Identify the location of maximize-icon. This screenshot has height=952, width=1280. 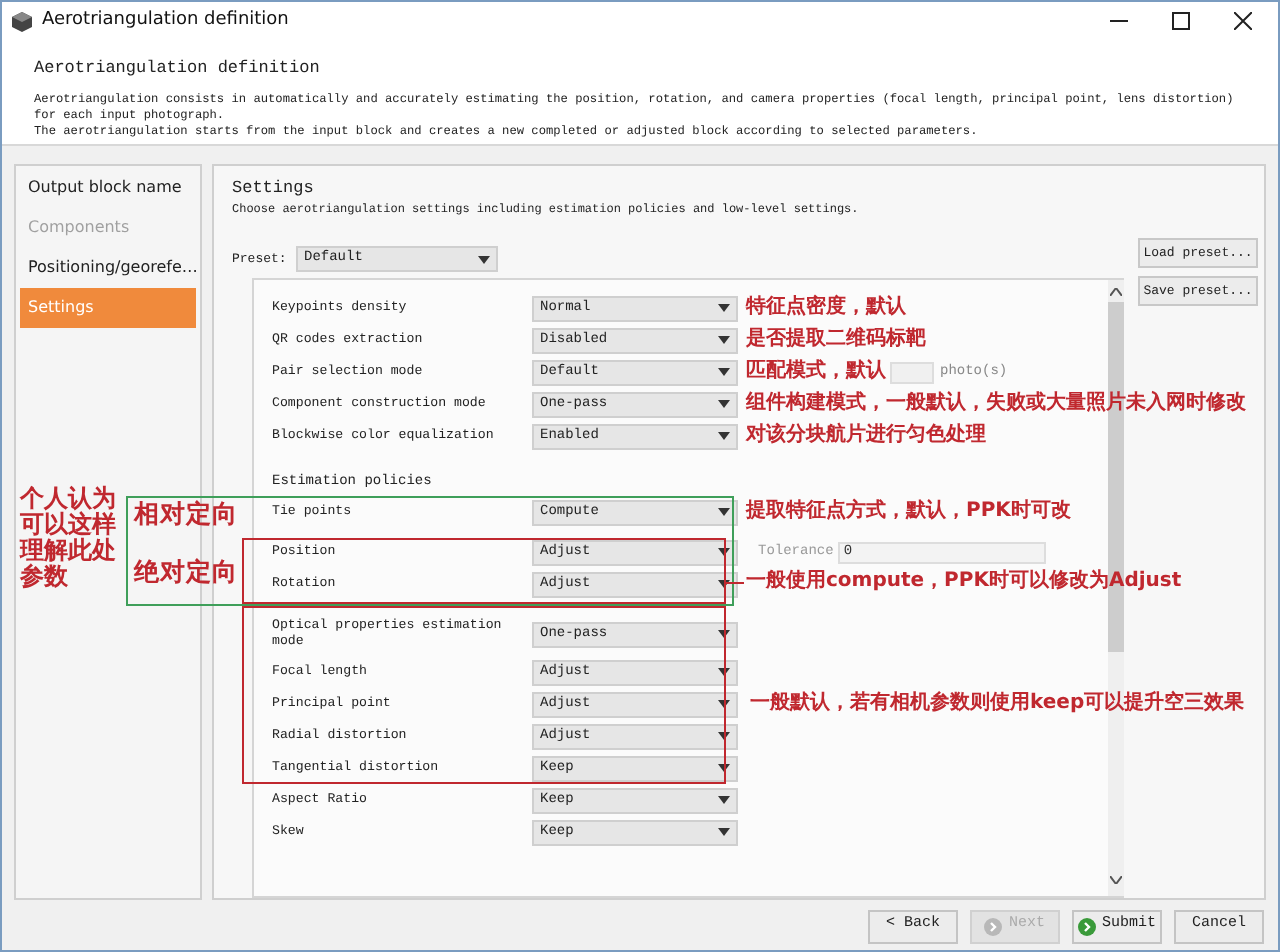
(1181, 21).